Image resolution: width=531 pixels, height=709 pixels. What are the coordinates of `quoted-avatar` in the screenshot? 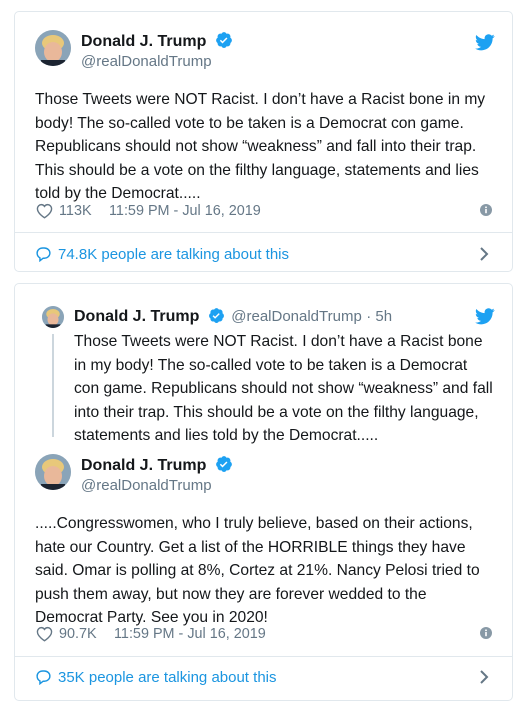 It's located at (53, 317).